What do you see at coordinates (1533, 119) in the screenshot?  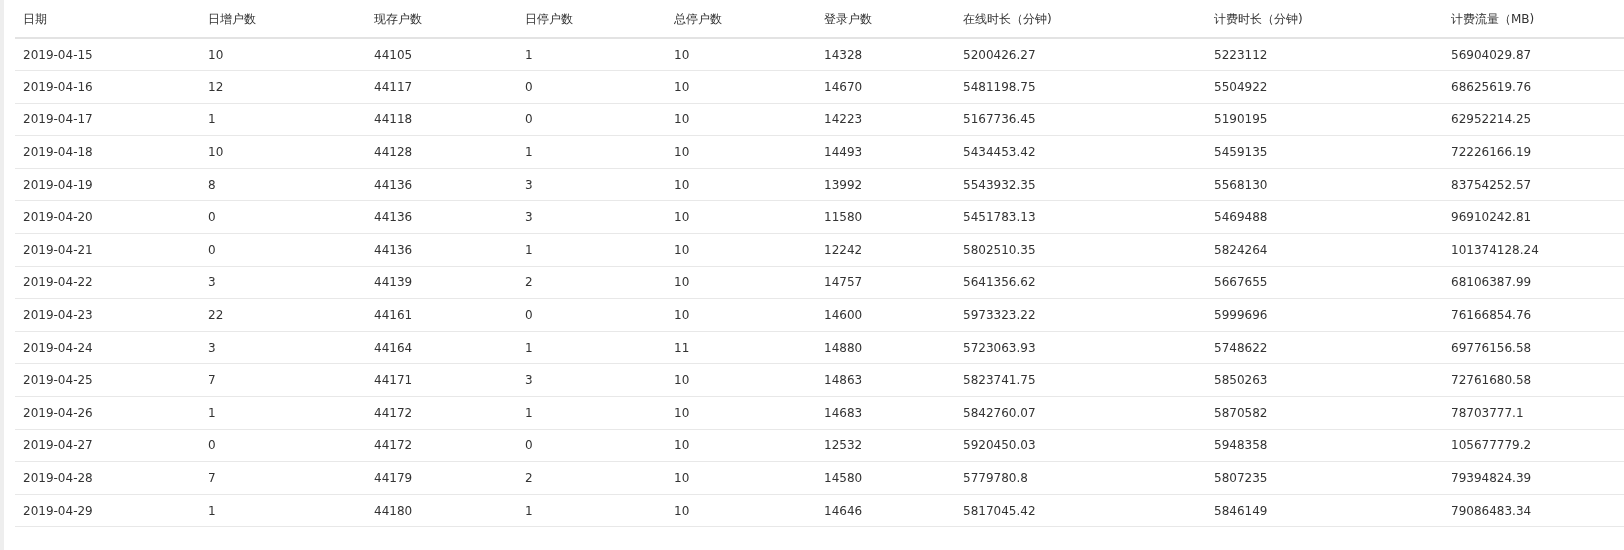 I see `table-cell: 62952214.25` at bounding box center [1533, 119].